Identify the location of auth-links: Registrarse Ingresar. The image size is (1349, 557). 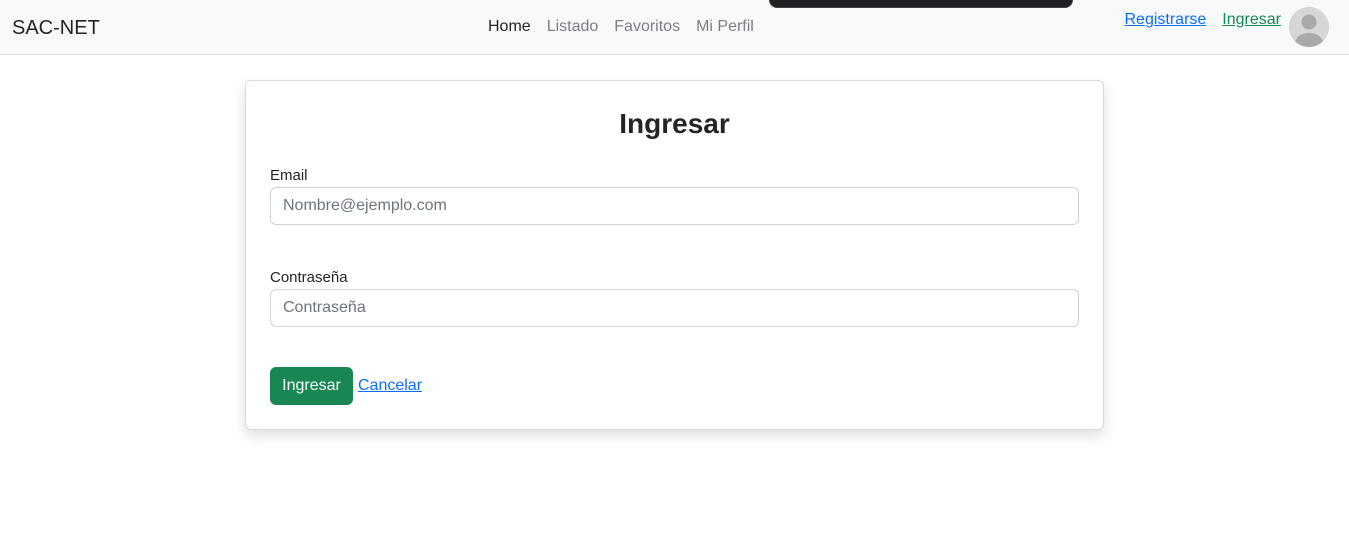
(1202, 20).